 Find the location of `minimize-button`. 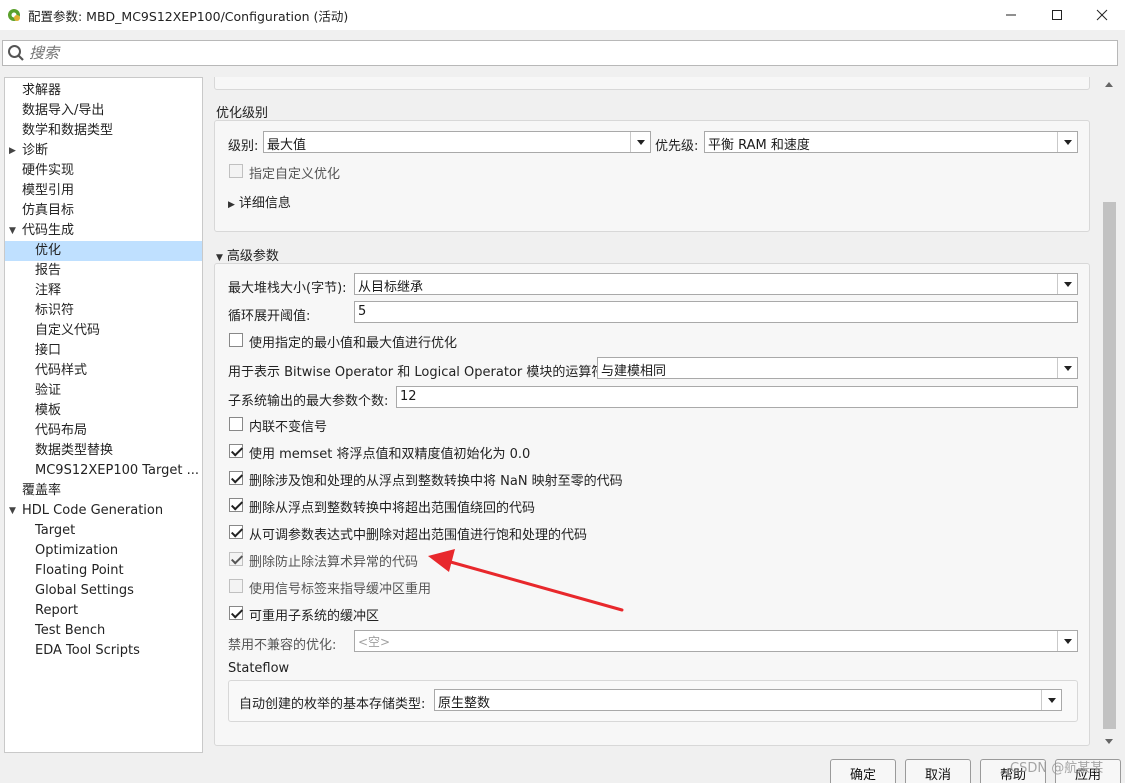

minimize-button is located at coordinates (1011, 15).